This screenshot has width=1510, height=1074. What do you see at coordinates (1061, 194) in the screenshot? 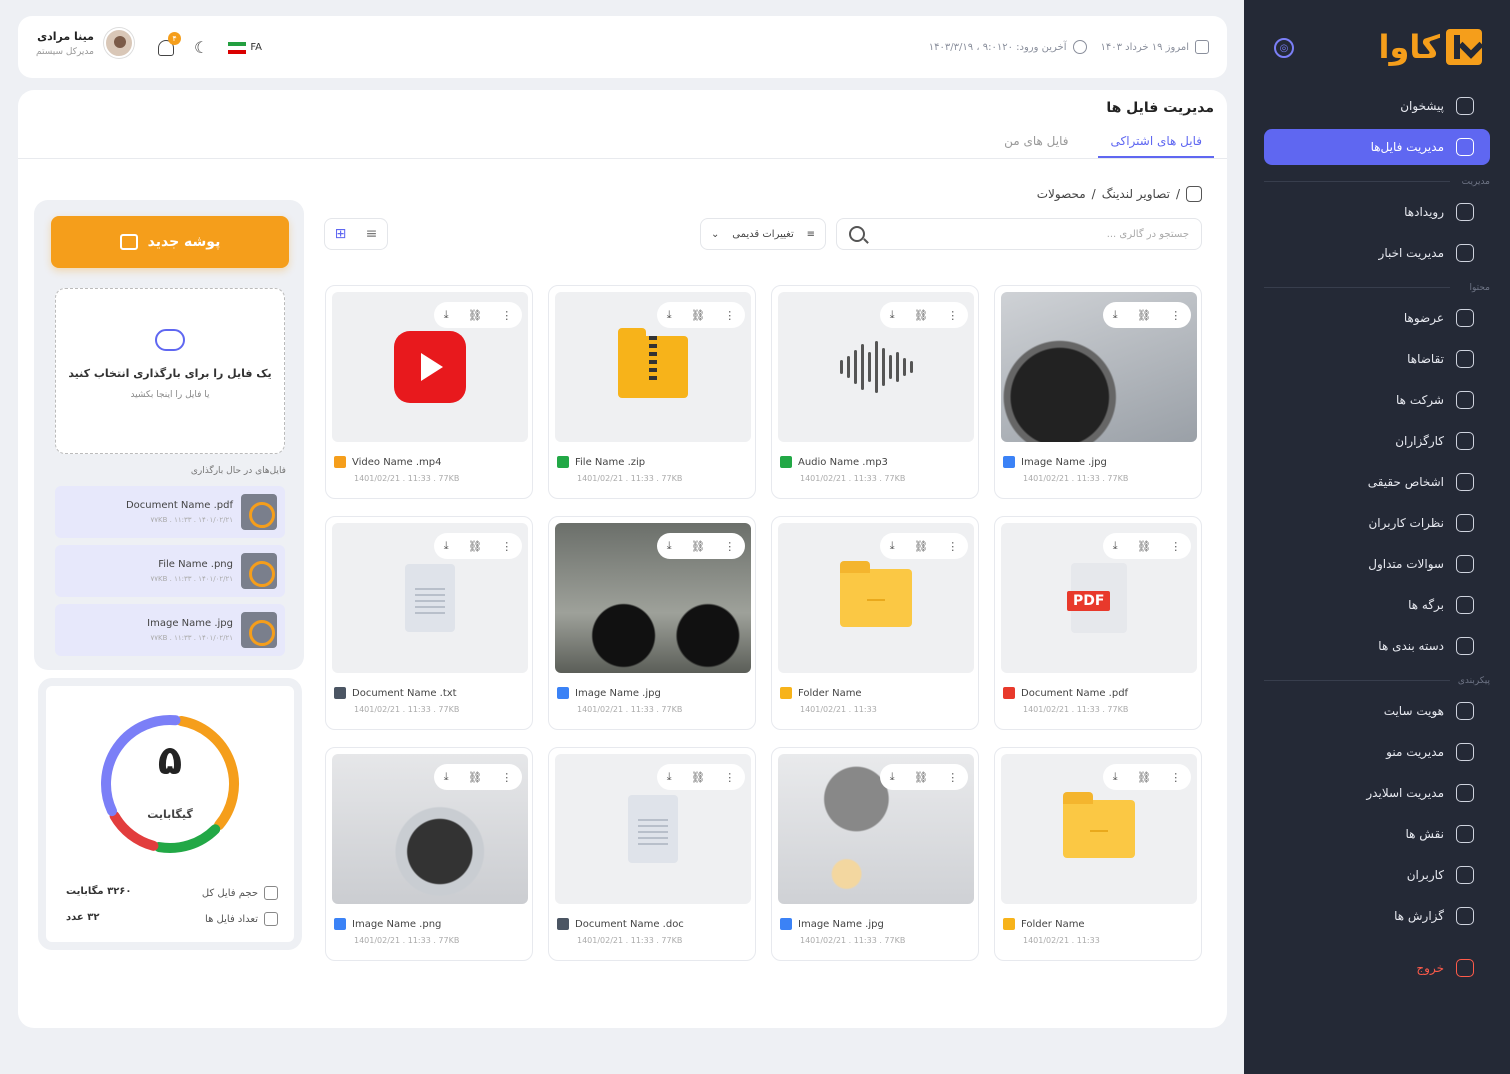
I see `breadcrumb-item: محصولات` at bounding box center [1061, 194].